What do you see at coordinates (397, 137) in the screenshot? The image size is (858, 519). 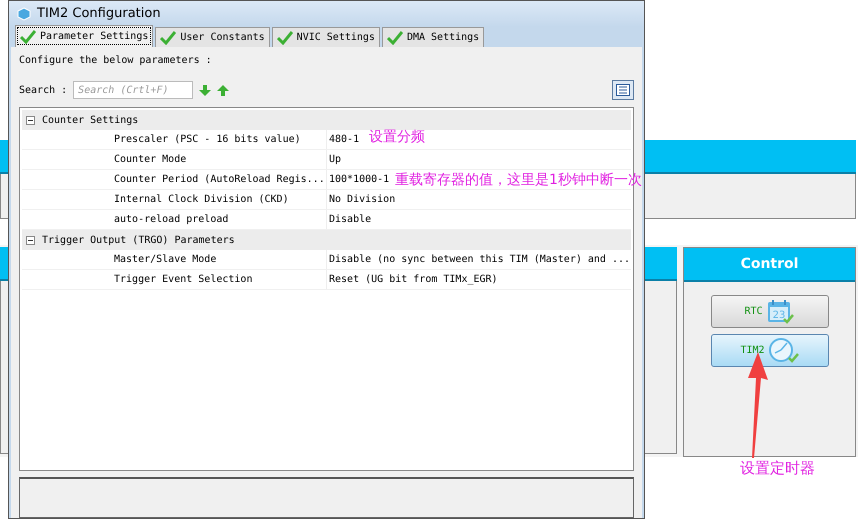 I see `annotation-text: 设置分频` at bounding box center [397, 137].